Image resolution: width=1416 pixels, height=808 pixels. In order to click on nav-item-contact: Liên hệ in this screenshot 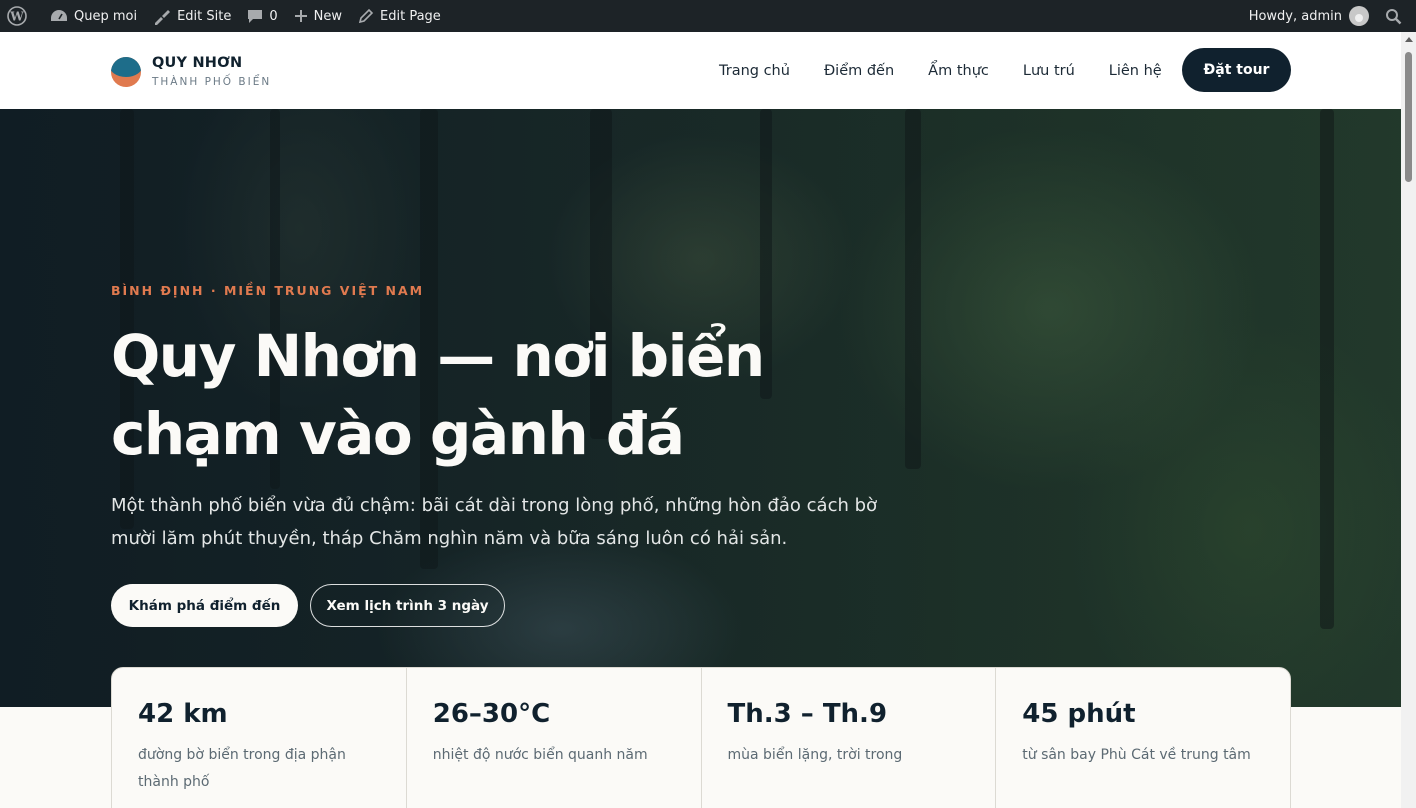, I will do `click(1135, 71)`.